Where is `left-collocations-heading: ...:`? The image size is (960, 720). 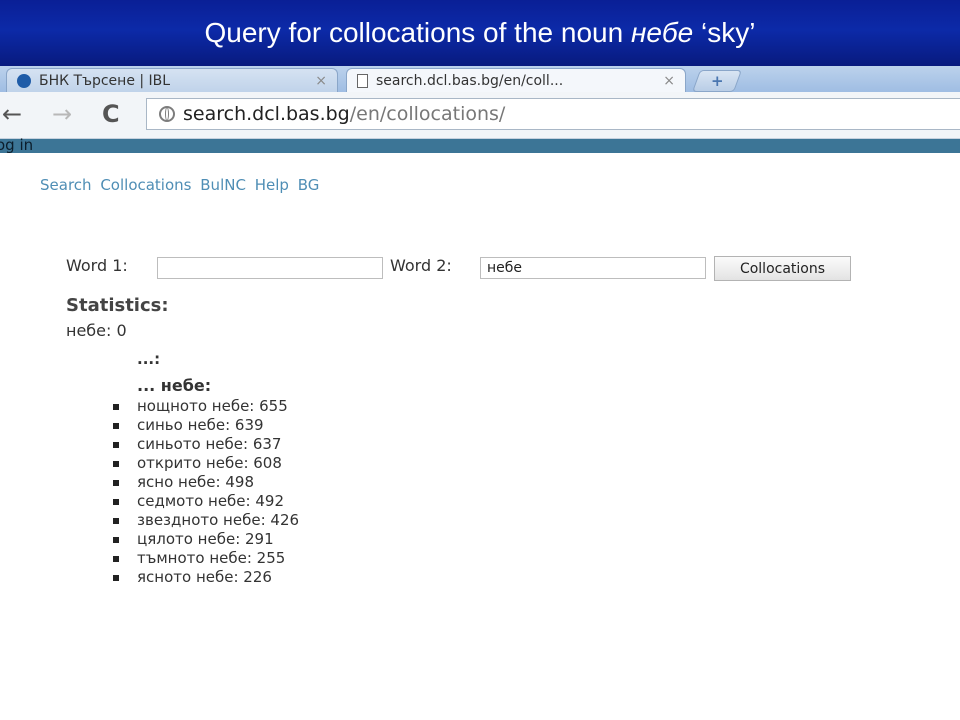 left-collocations-heading: ...: is located at coordinates (149, 359).